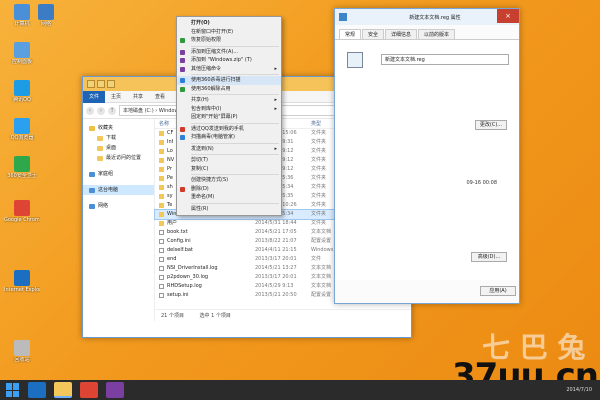 The height and width of the screenshot is (400, 600). What do you see at coordinates (118, 138) in the screenshot?
I see `nav-item-downloads: 下载` at bounding box center [118, 138].